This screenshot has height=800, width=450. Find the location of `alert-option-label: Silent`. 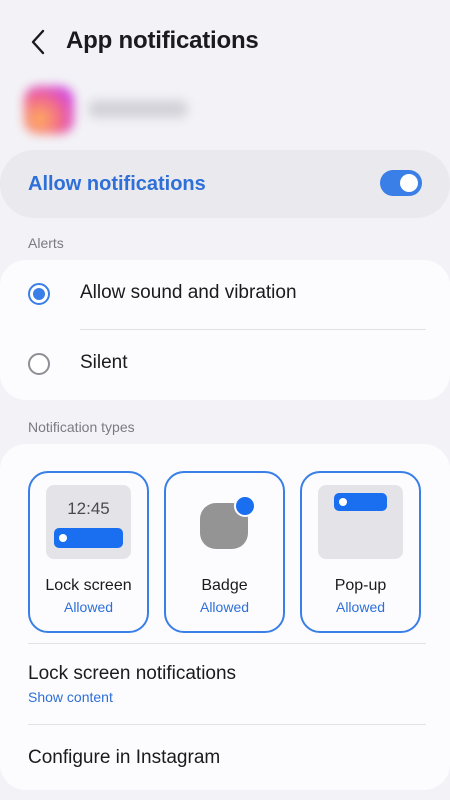

alert-option-label: Silent is located at coordinates (104, 362).